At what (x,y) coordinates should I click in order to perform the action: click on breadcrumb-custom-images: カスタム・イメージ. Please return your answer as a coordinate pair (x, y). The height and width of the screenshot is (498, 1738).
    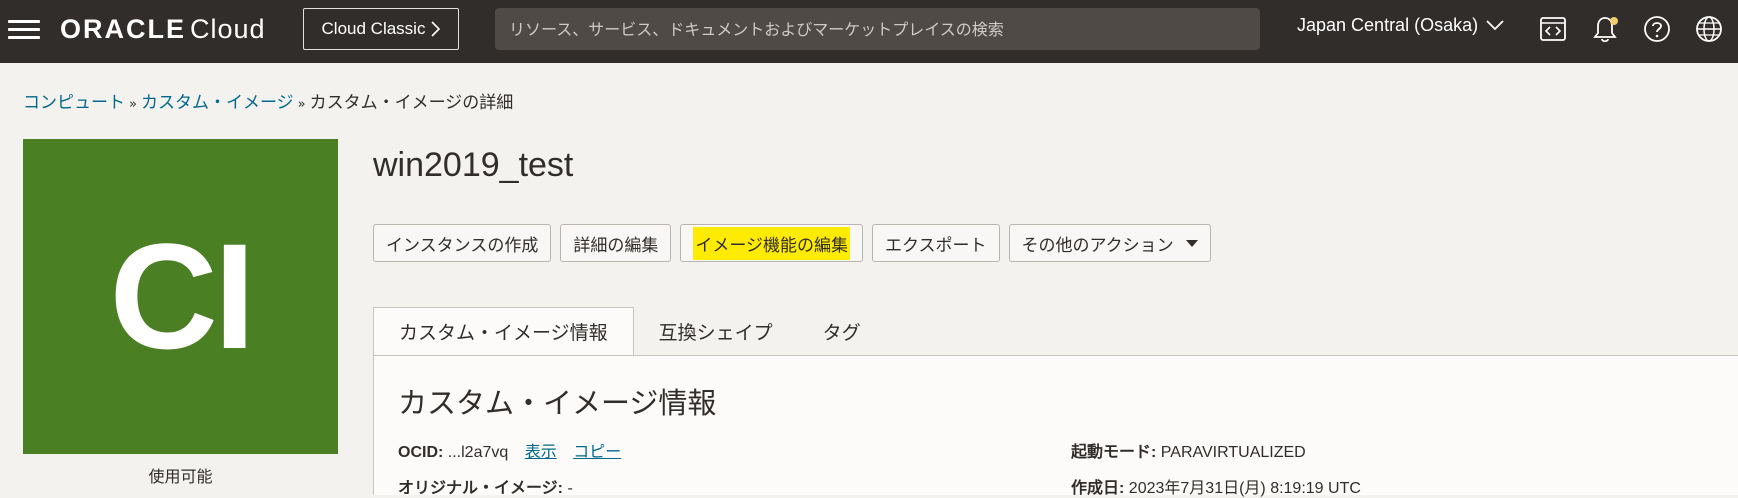
    Looking at the image, I should click on (217, 103).